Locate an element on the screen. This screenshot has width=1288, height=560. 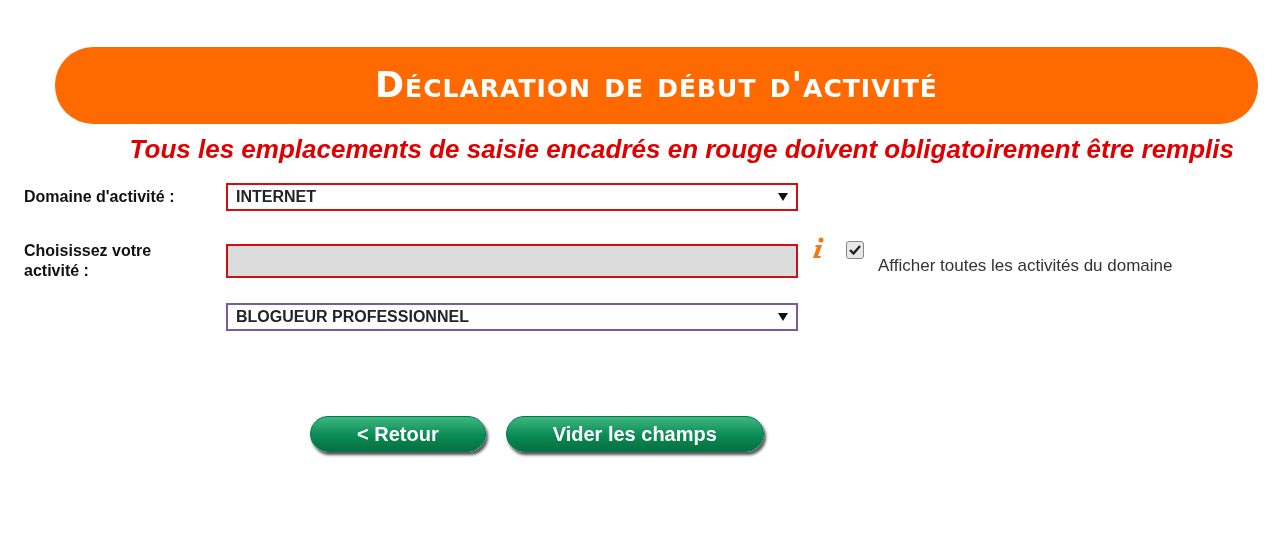
dropdown: BLOGUEUR PROFESSIONNEL is located at coordinates (512, 317).